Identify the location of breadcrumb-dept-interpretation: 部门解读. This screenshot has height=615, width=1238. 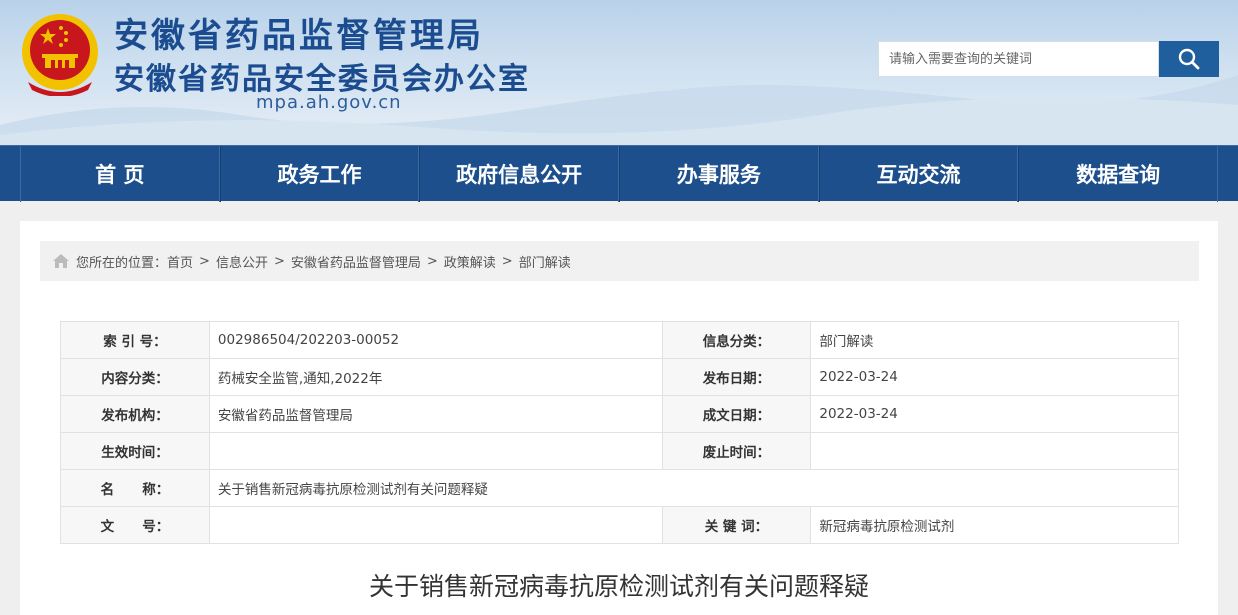
(545, 261).